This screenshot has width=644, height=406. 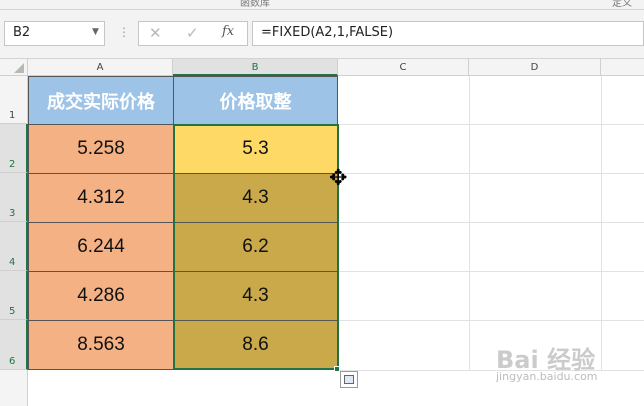 I want to click on column-header-a: A, so click(x=100, y=67).